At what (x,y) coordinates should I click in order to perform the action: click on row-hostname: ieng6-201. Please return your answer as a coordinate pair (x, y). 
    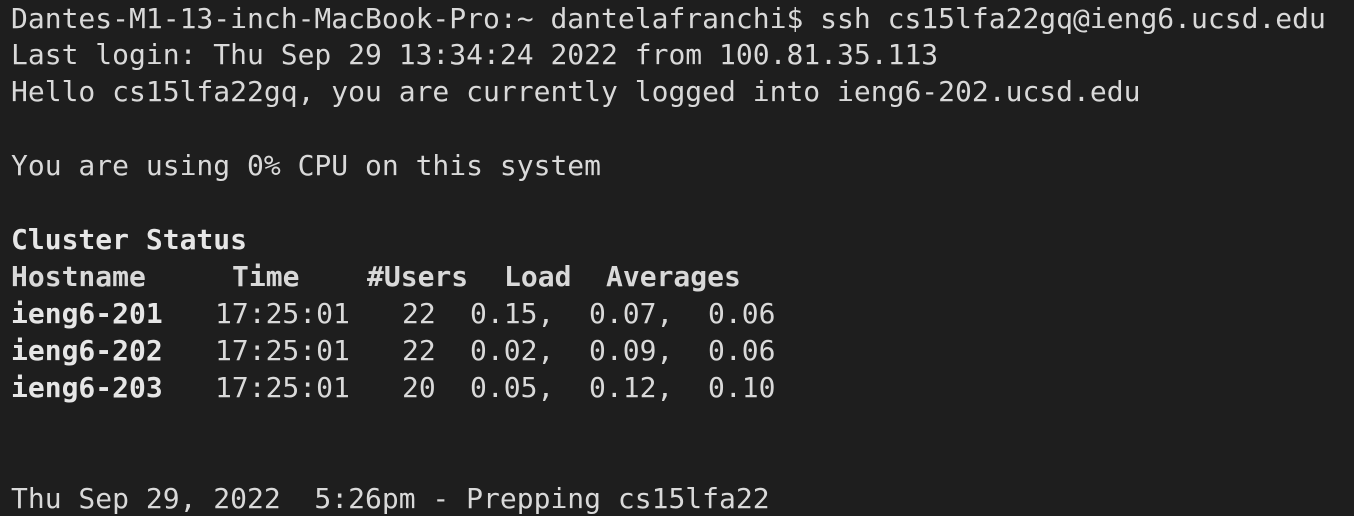
    Looking at the image, I should click on (87, 313).